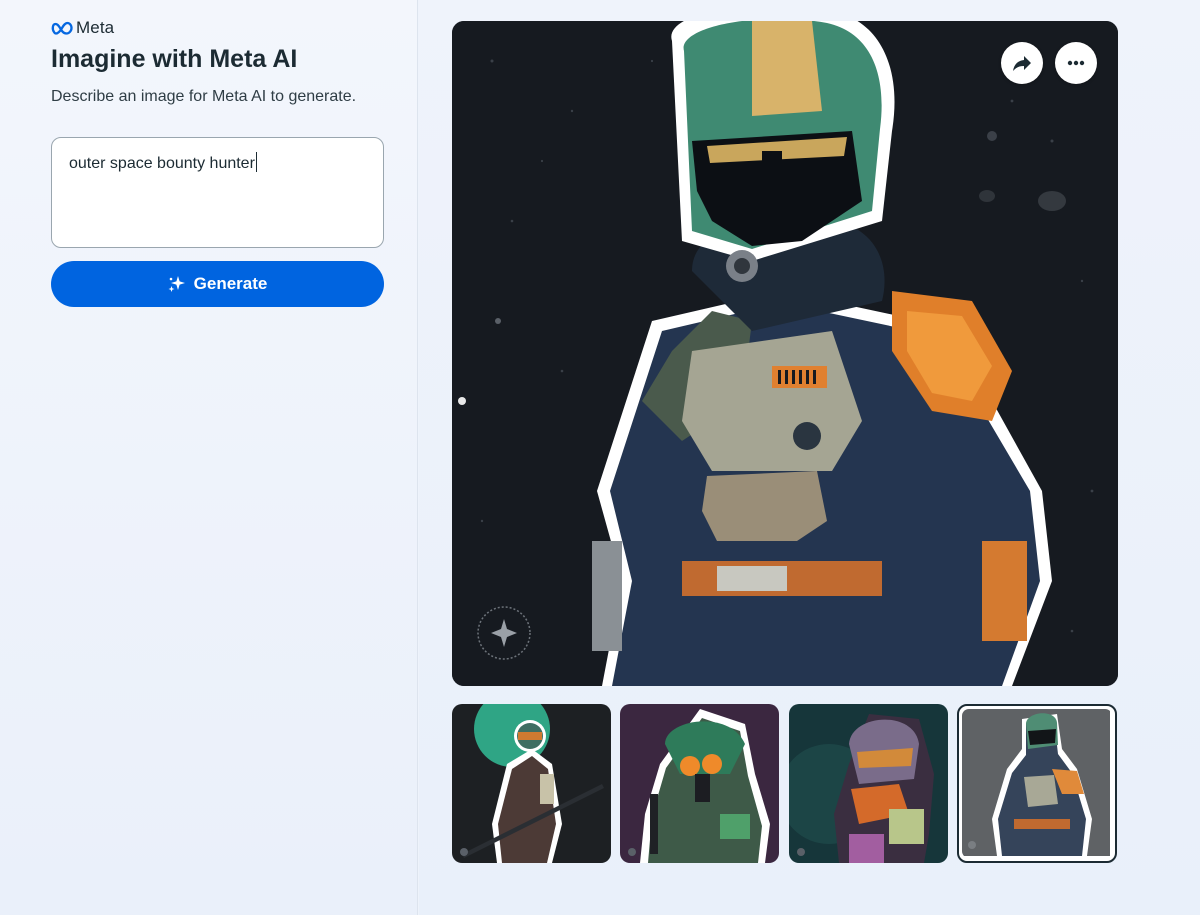 This screenshot has width=1200, height=915. Describe the element at coordinates (174, 59) in the screenshot. I see `page-title: Imagine with Meta AI` at that location.